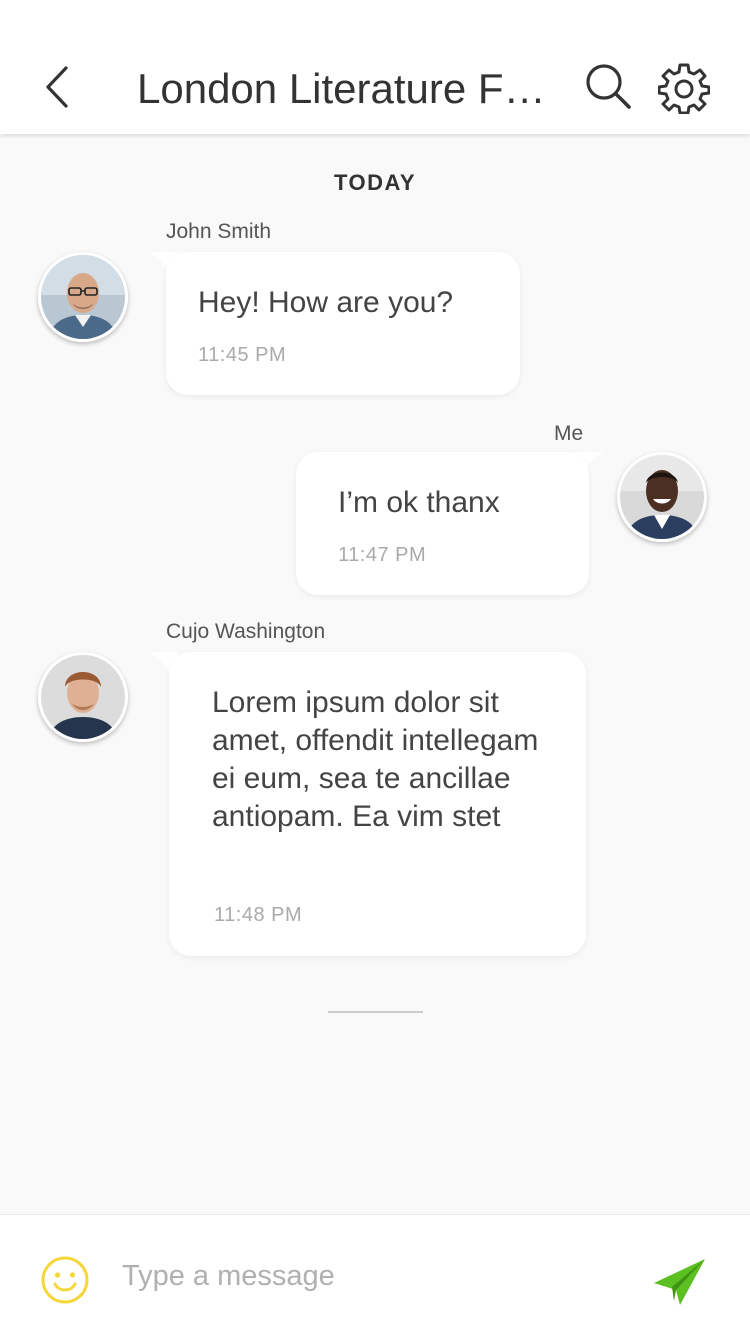 The height and width of the screenshot is (1334, 750). I want to click on emoji-button, so click(65, 1280).